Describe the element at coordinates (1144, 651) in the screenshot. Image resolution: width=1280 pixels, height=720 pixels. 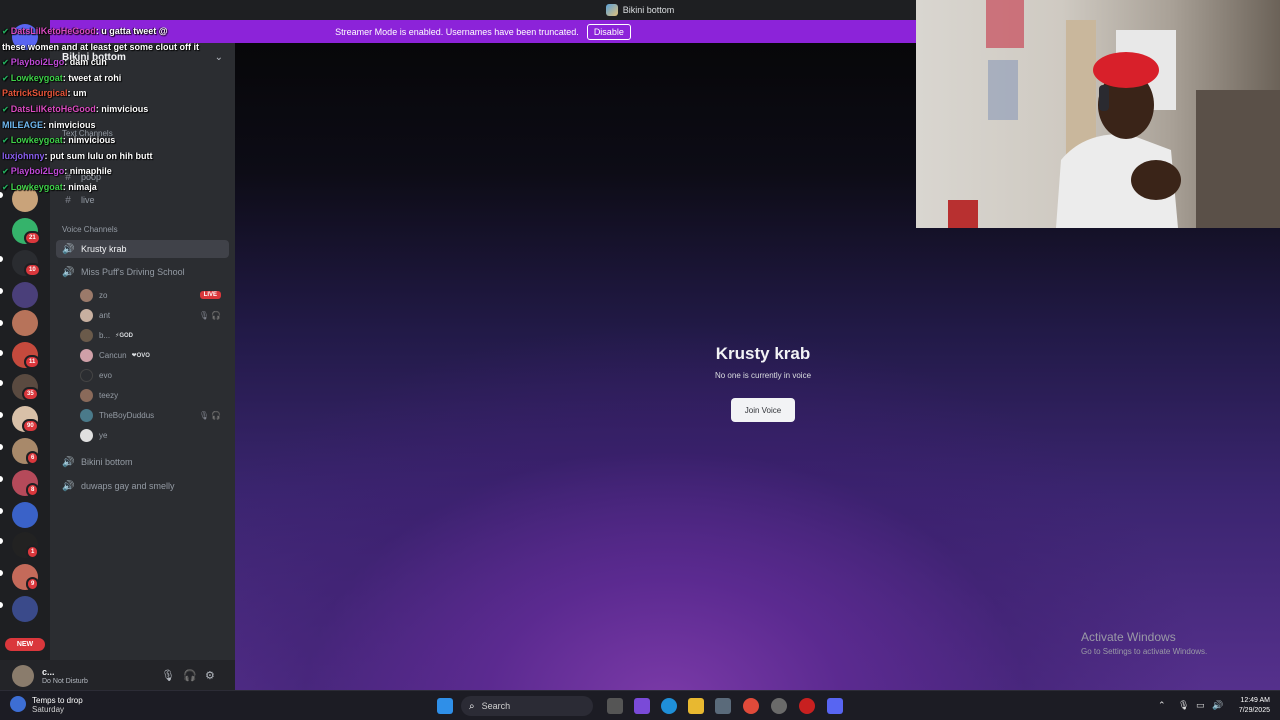
I see `activate-windows-subtitle: Go to Settings to activate Windows.` at that location.